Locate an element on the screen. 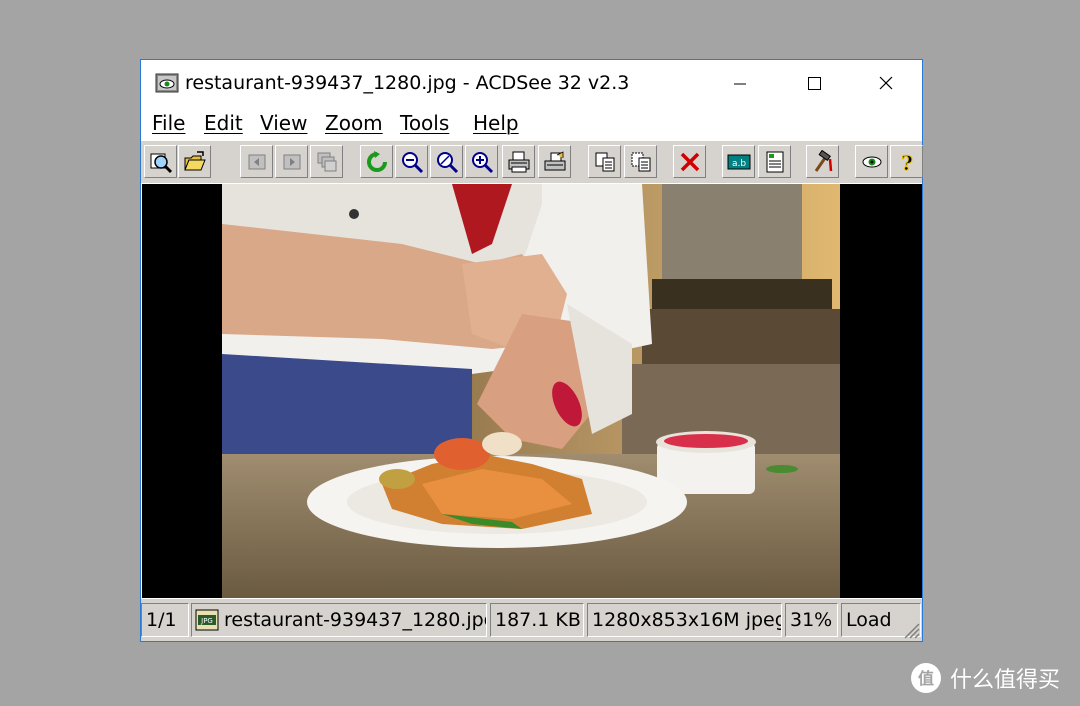 Image resolution: width=1080 pixels, height=706 pixels. slideshow-icon is located at coordinates (326, 161).